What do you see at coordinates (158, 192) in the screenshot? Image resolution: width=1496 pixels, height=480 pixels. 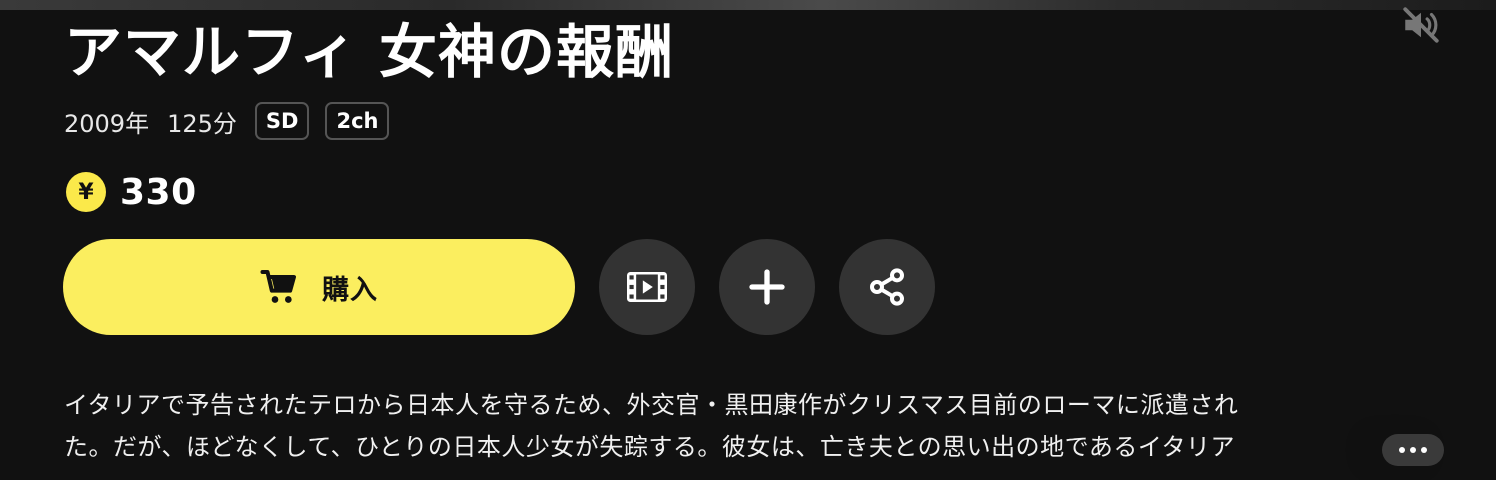 I see `price-amount: 330` at bounding box center [158, 192].